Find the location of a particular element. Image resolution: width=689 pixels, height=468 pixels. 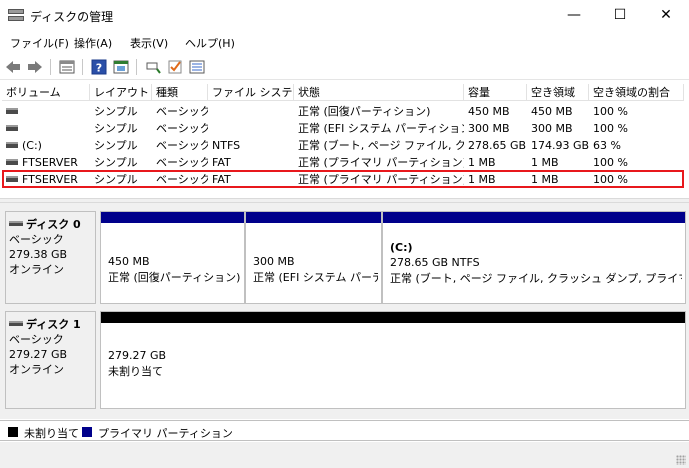

resize-grip-icon is located at coordinates (681, 460).